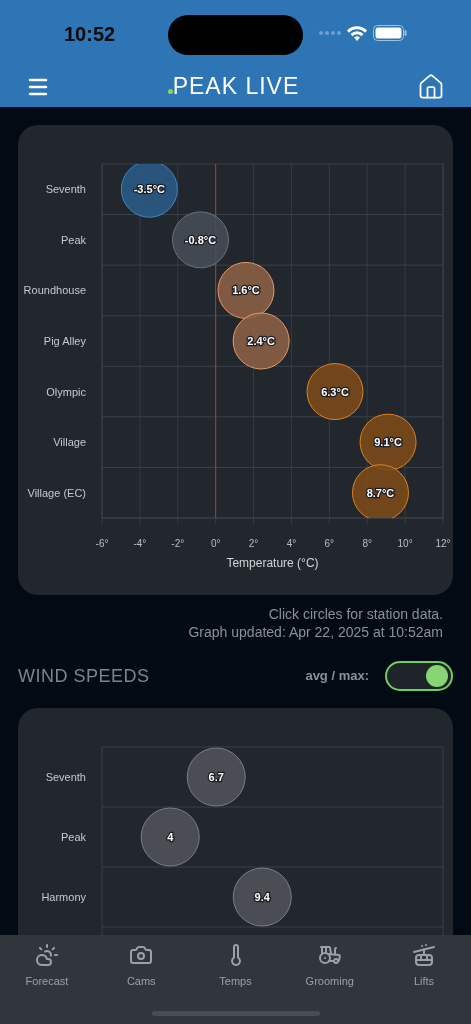  I want to click on tab-item: Grooming, so click(329, 966).